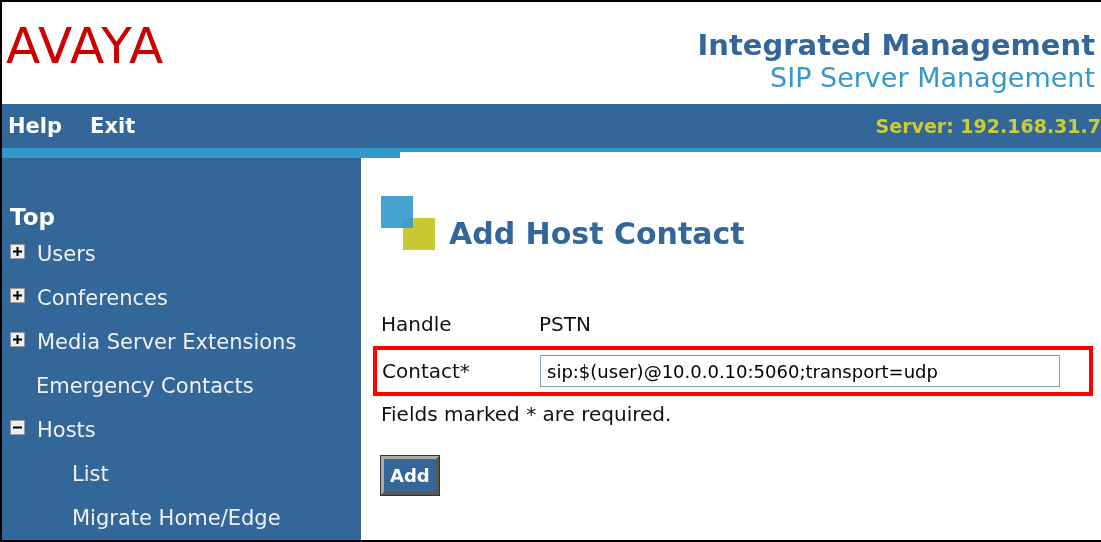 The image size is (1101, 542). What do you see at coordinates (800, 371) in the screenshot?
I see `contact-field: sip:$(user)@10.0.0.10:5060;transport=udp` at bounding box center [800, 371].